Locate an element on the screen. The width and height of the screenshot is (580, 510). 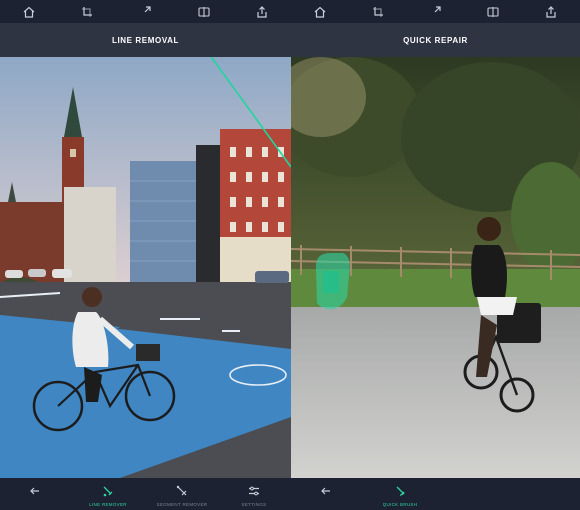
panel-title-bar: QUICK REPAIR is located at coordinates (435, 40).